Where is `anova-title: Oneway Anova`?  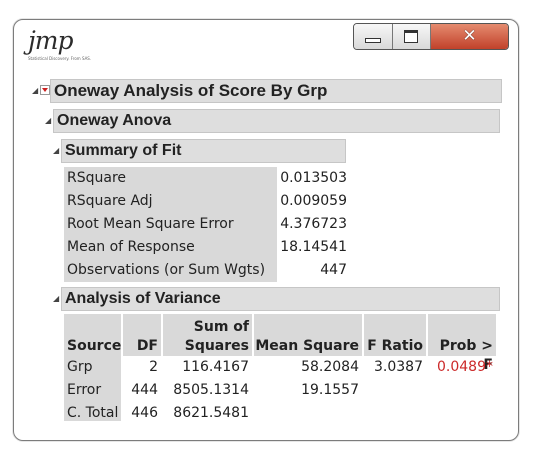 anova-title: Oneway Anova is located at coordinates (114, 120).